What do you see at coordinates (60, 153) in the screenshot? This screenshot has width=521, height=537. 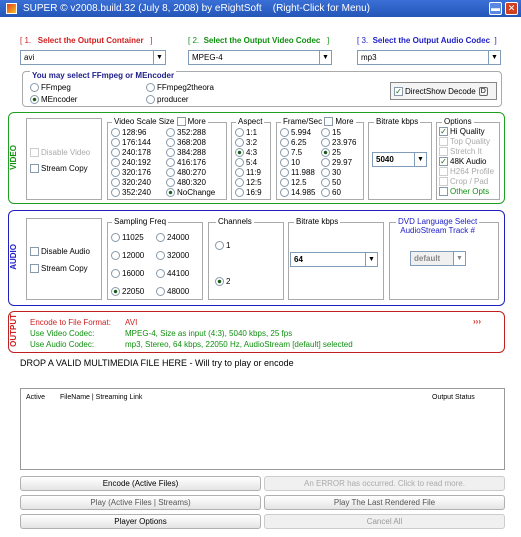 I see `disable-video-checkbox: Disable Video` at bounding box center [60, 153].